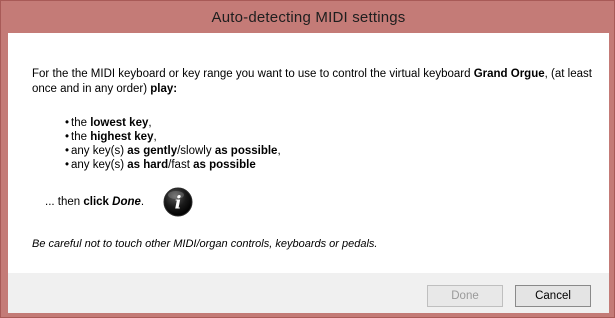 Image resolution: width=615 pixels, height=318 pixels. What do you see at coordinates (553, 296) in the screenshot?
I see `cancel-button: Cancel` at bounding box center [553, 296].